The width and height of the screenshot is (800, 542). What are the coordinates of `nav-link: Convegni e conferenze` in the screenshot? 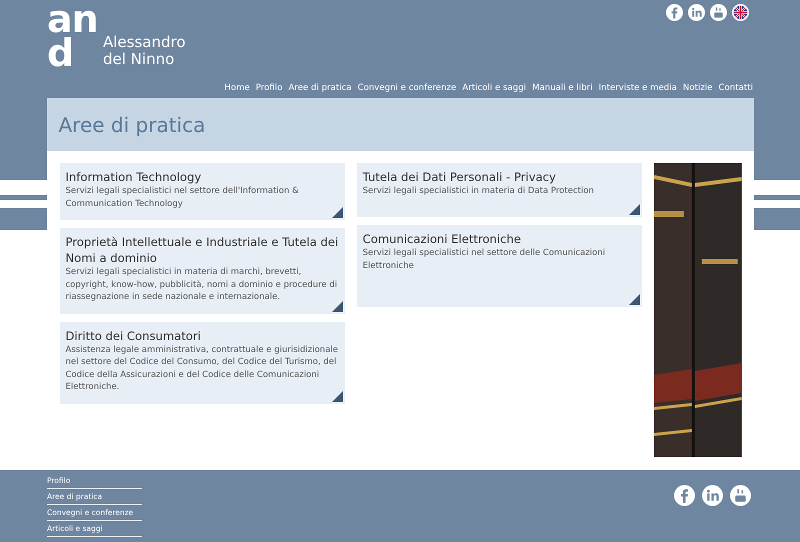 It's located at (407, 88).